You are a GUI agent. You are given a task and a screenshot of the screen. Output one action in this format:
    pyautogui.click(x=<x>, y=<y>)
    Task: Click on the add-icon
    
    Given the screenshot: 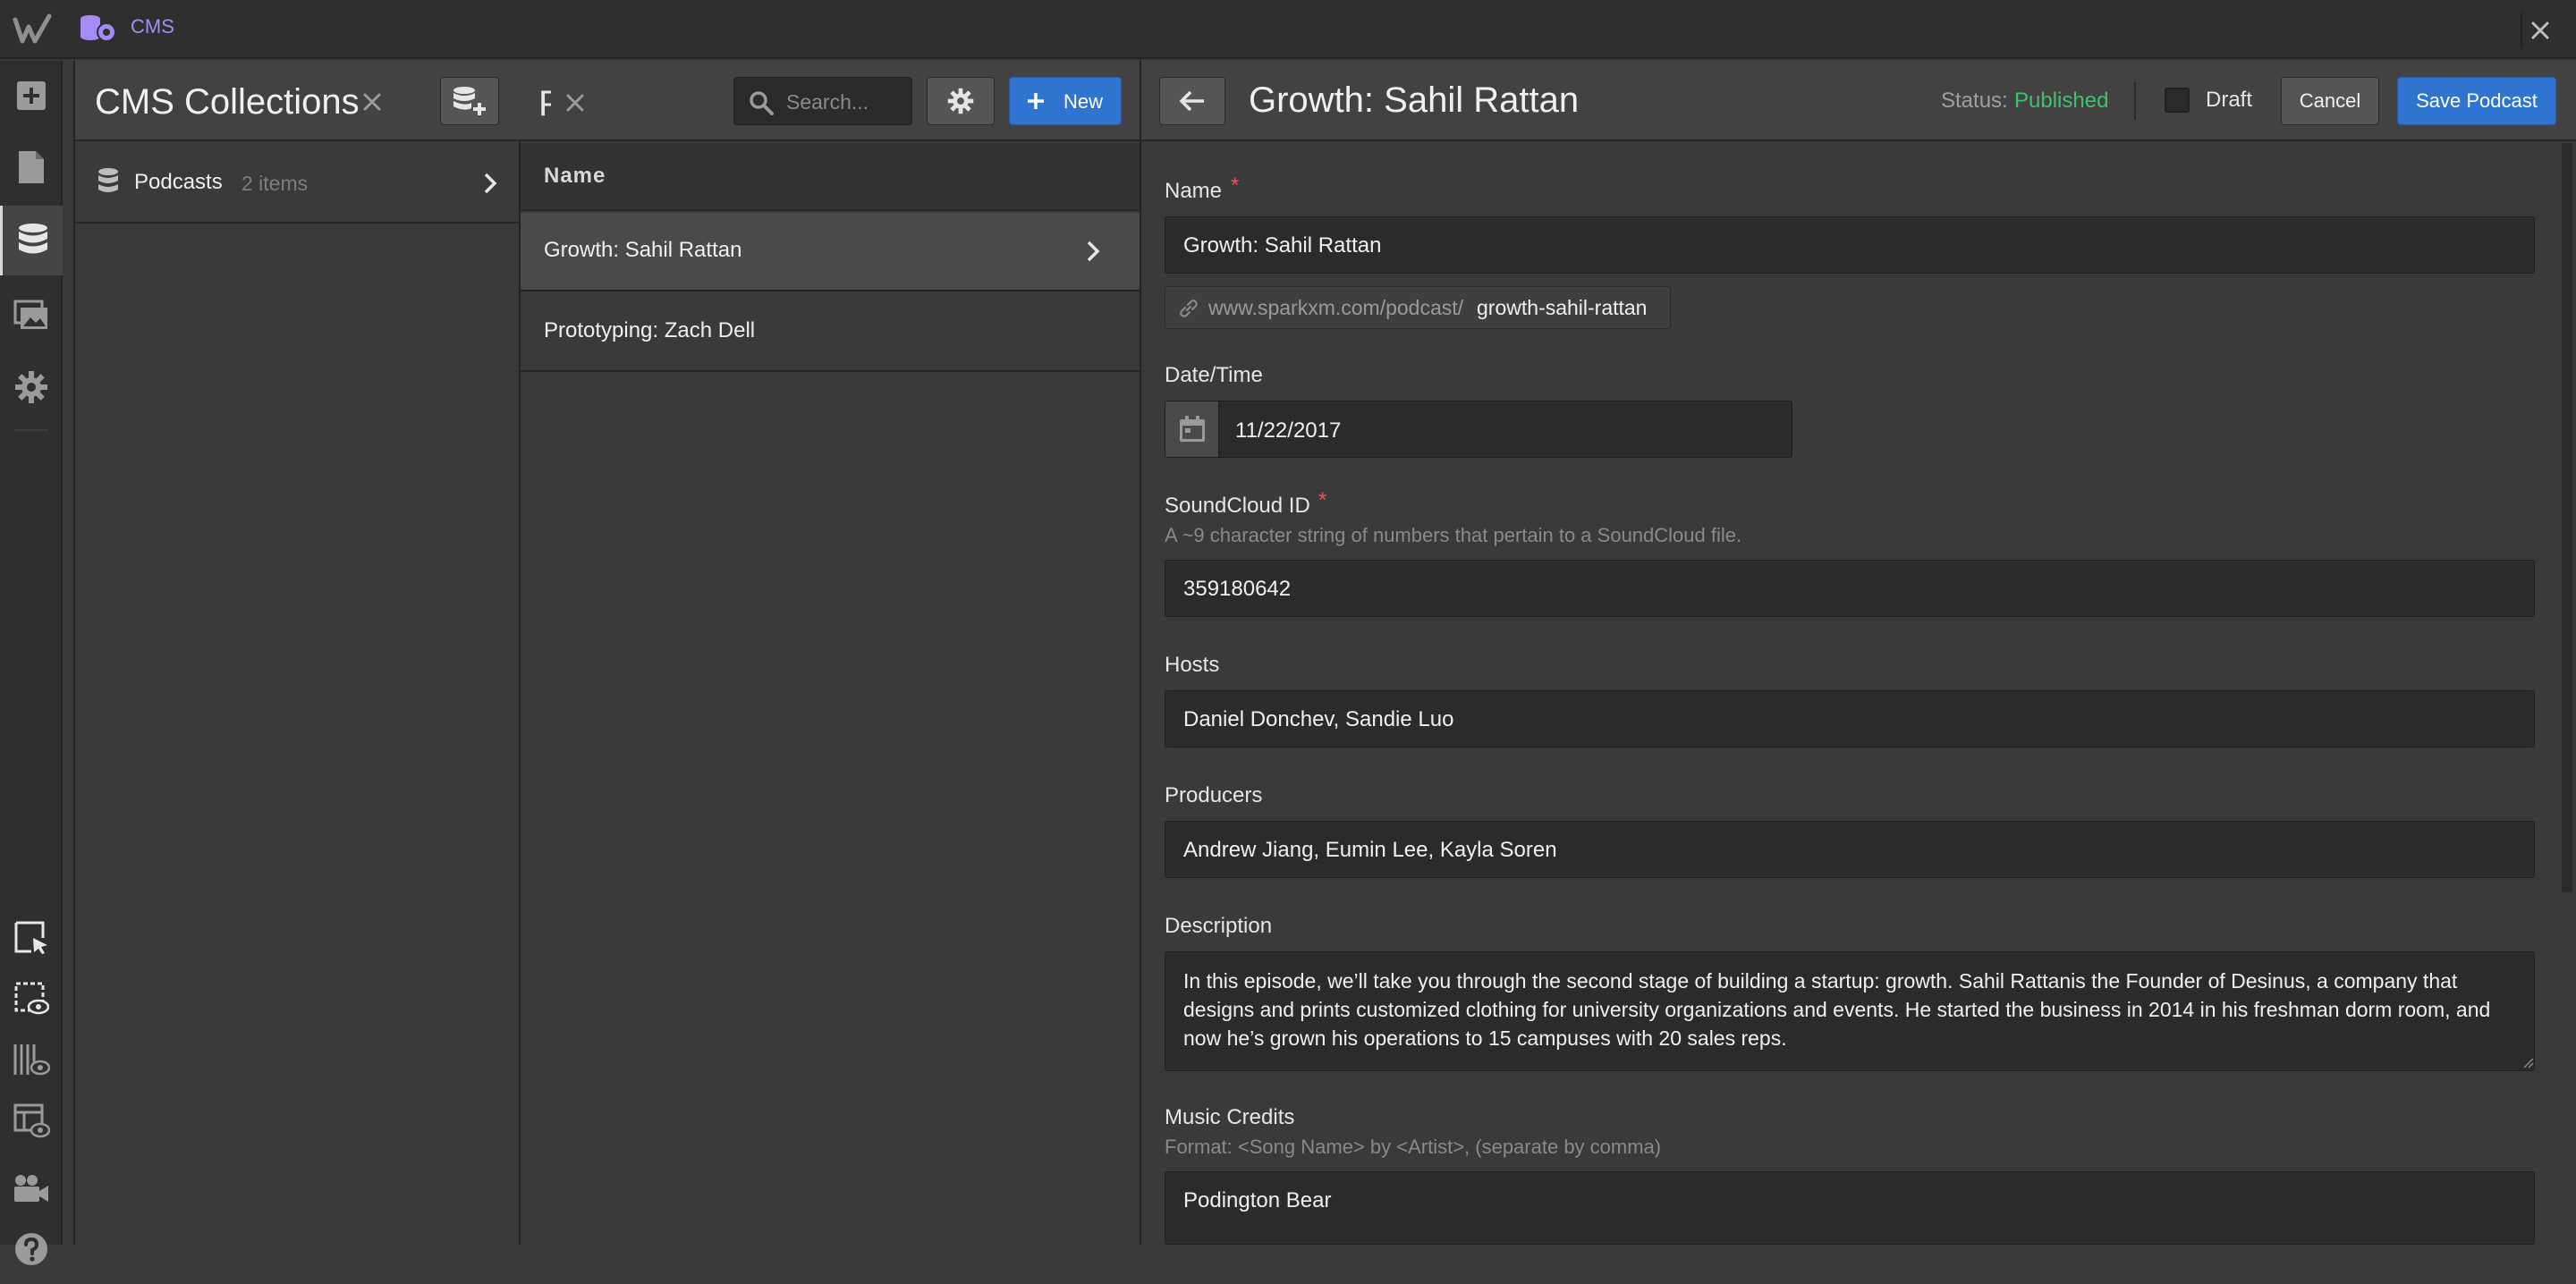 What is the action you would take?
    pyautogui.click(x=31, y=96)
    